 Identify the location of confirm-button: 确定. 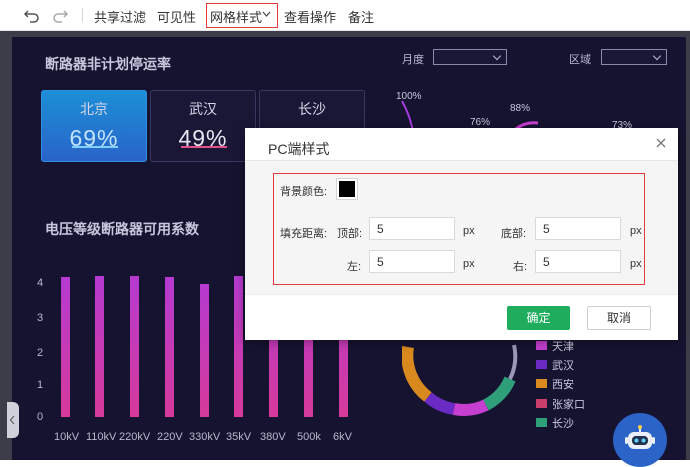
(538, 318).